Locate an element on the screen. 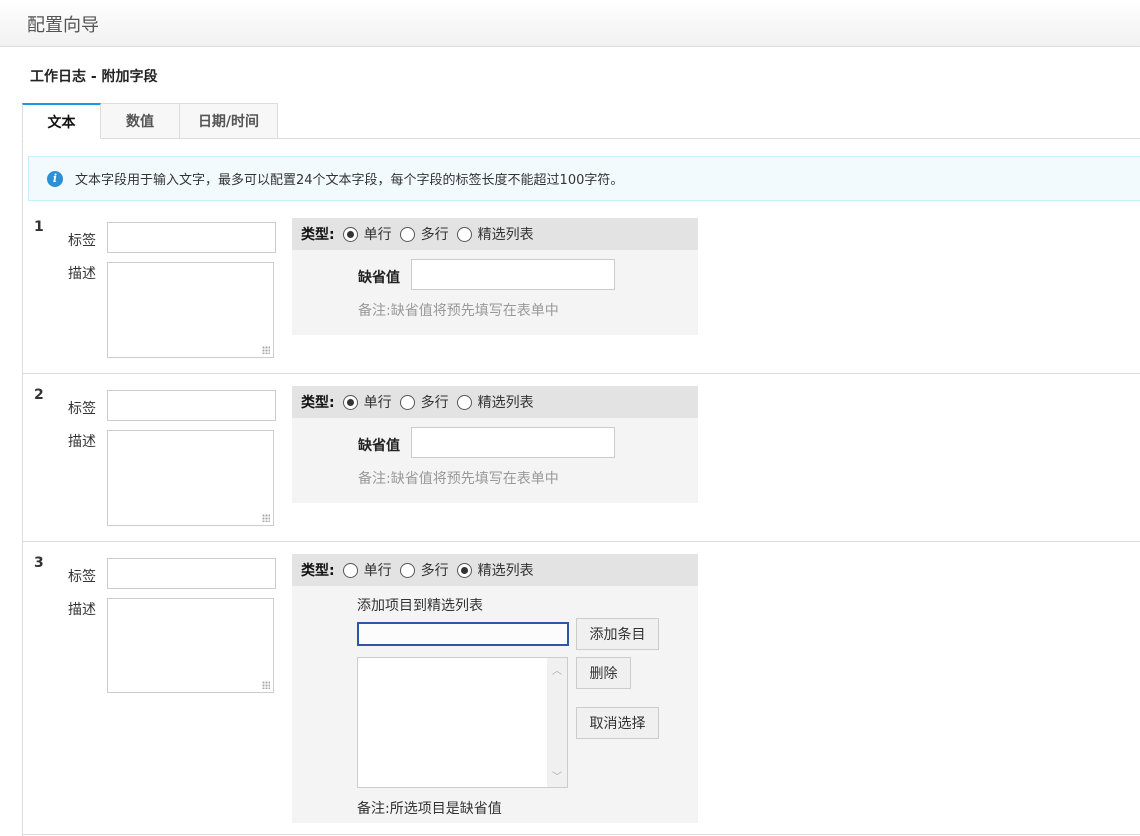 The image size is (1140, 836). picklist-note: 备注:所选项目是缺省值 is located at coordinates (429, 809).